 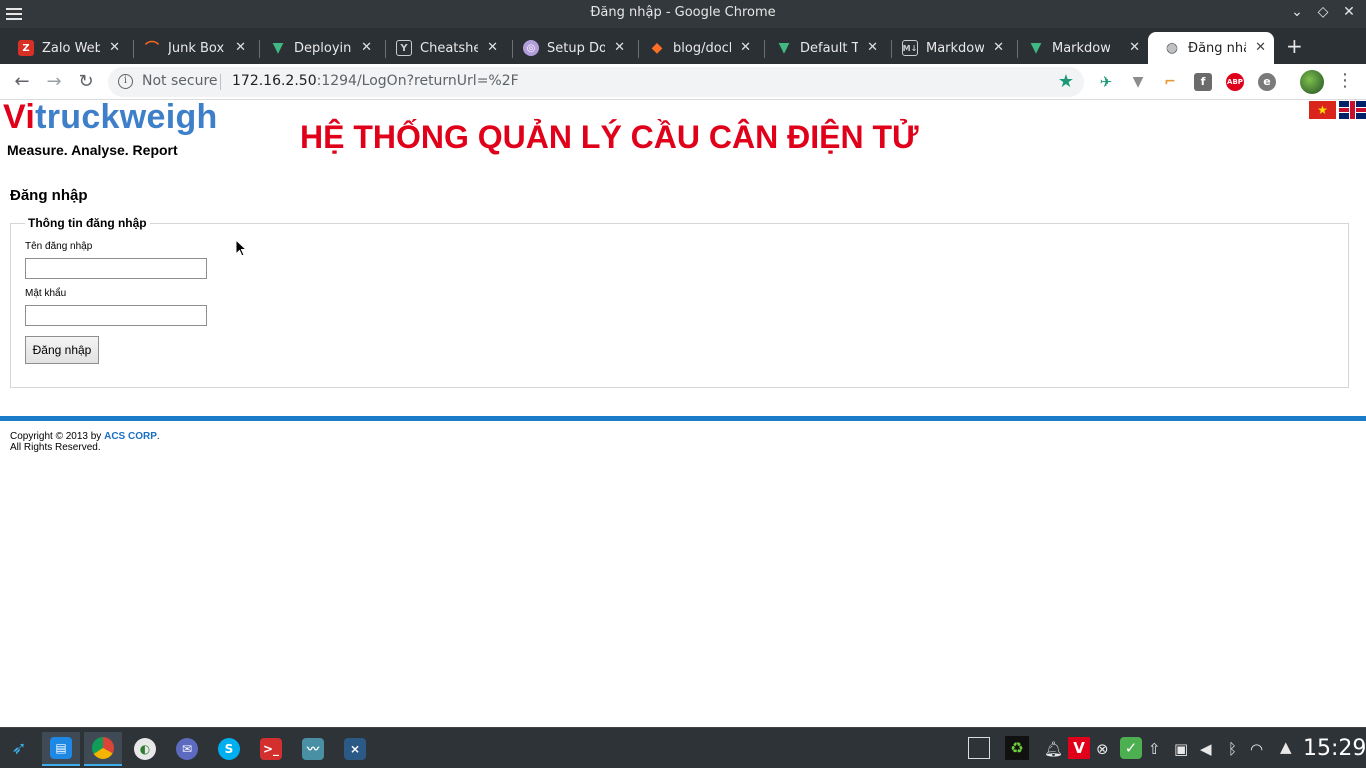 What do you see at coordinates (92, 150) in the screenshot?
I see `tagline: Measure. Analyse. Report` at bounding box center [92, 150].